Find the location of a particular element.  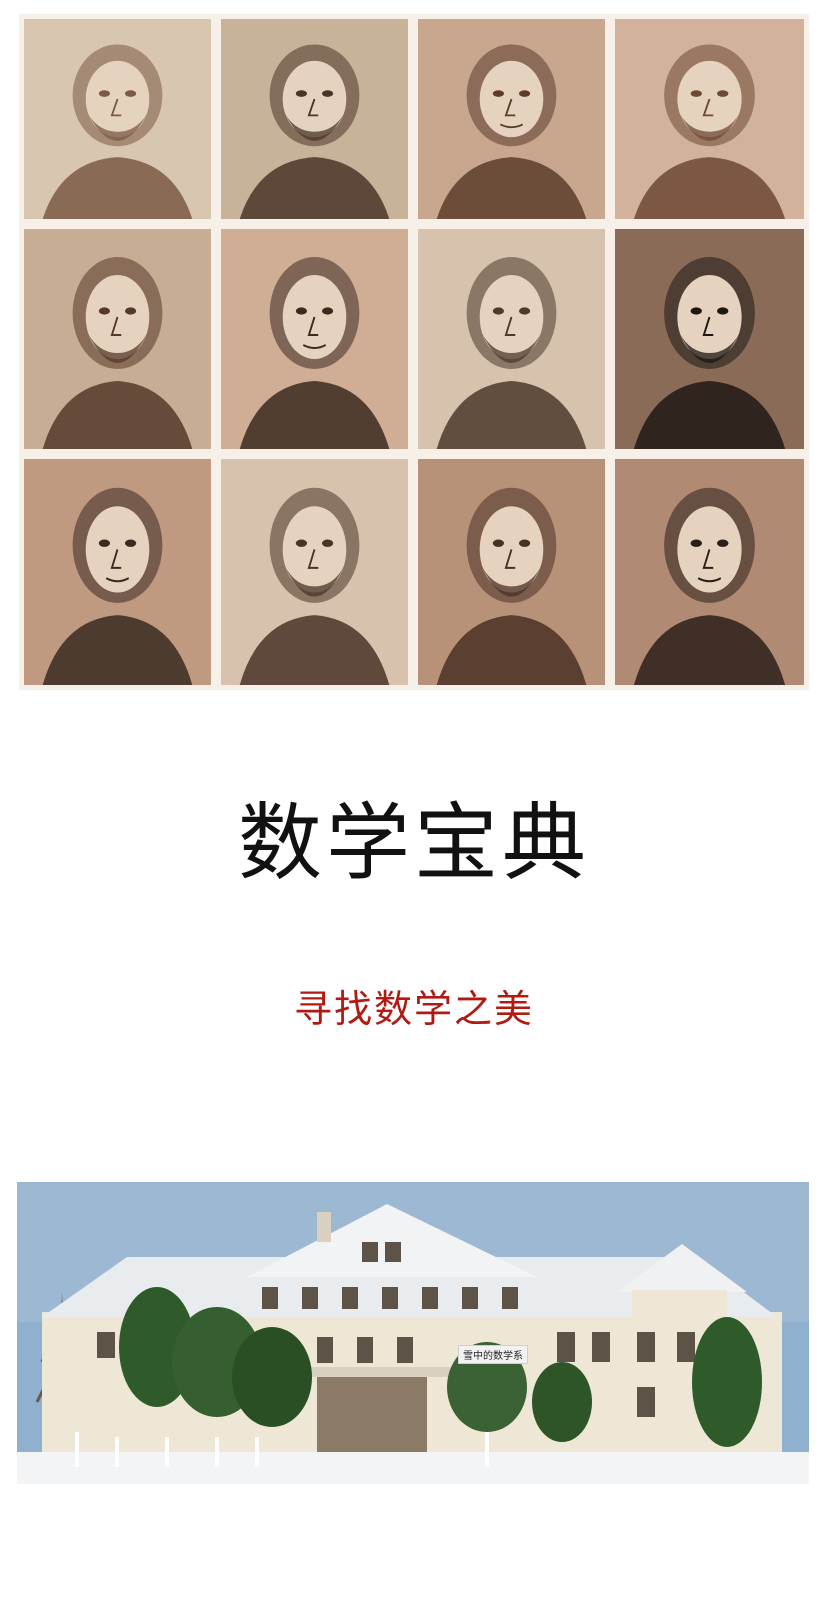

page-subtitle: 寻找数学之美 is located at coordinates (413, 1009).